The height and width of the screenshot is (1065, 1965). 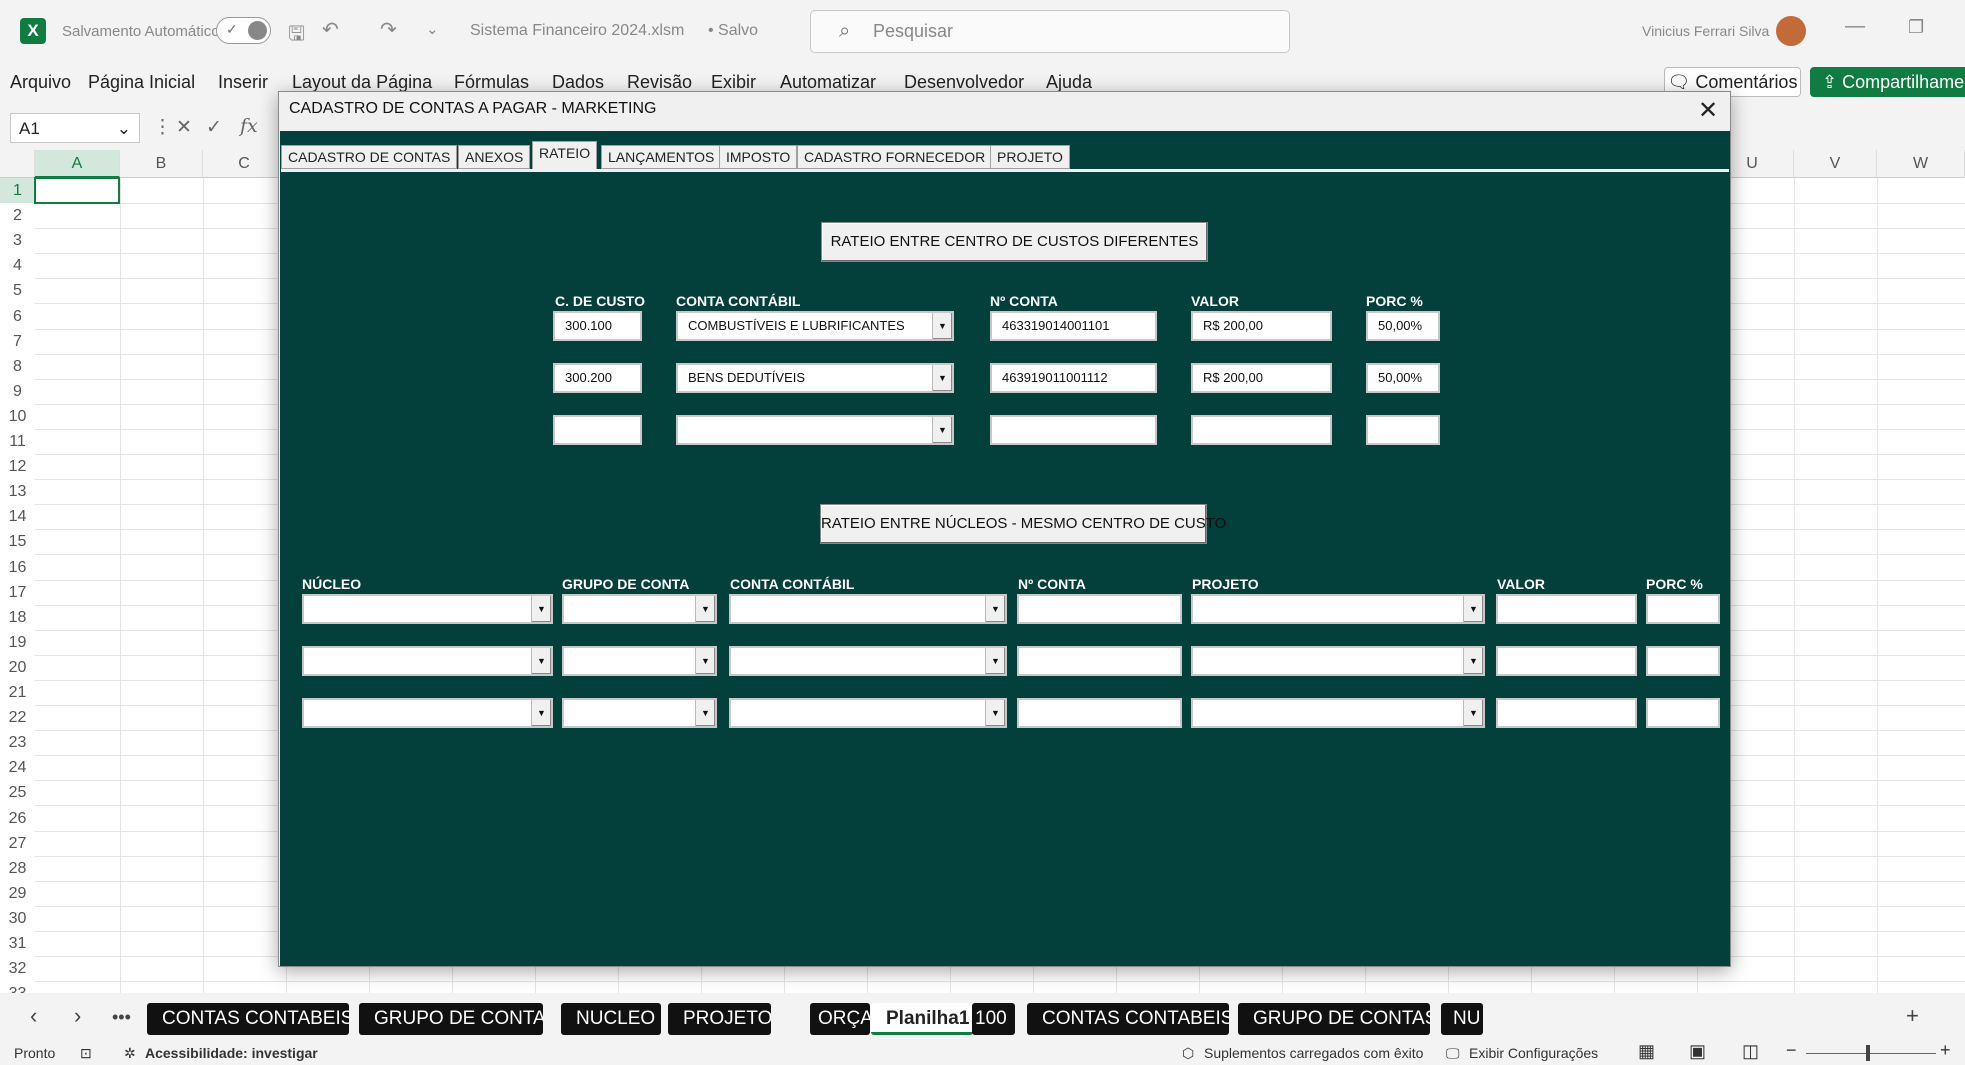 What do you see at coordinates (1791, 1050) in the screenshot?
I see `zoom-out-icon: −` at bounding box center [1791, 1050].